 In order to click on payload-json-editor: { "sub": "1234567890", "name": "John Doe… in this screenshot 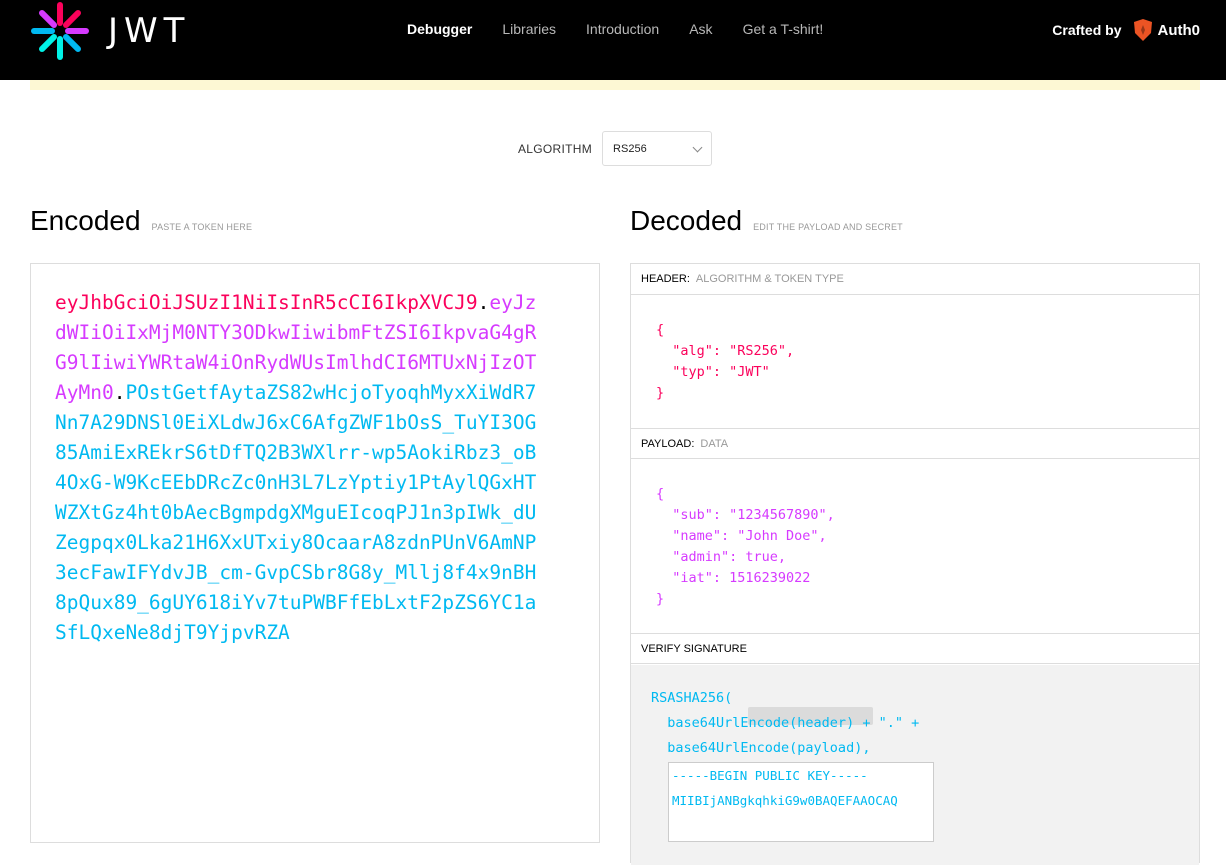, I will do `click(745, 547)`.